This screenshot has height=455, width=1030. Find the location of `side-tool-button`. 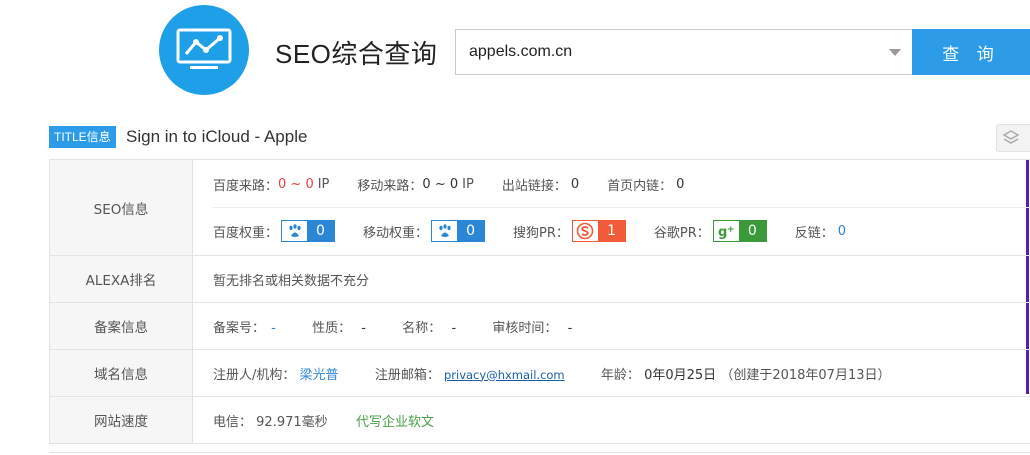

side-tool-button is located at coordinates (1013, 138).